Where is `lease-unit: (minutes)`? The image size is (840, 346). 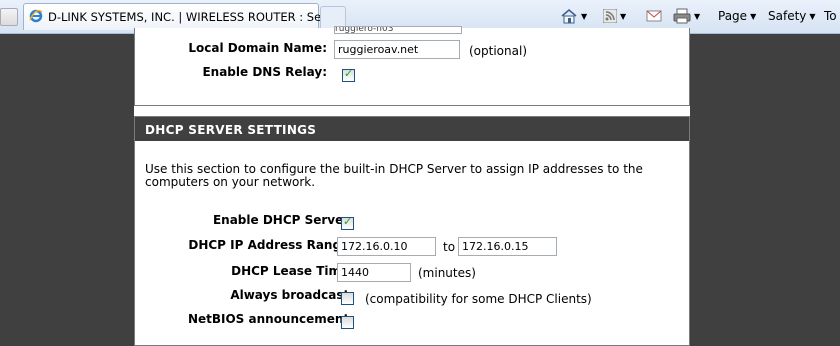 lease-unit: (minutes) is located at coordinates (447, 273).